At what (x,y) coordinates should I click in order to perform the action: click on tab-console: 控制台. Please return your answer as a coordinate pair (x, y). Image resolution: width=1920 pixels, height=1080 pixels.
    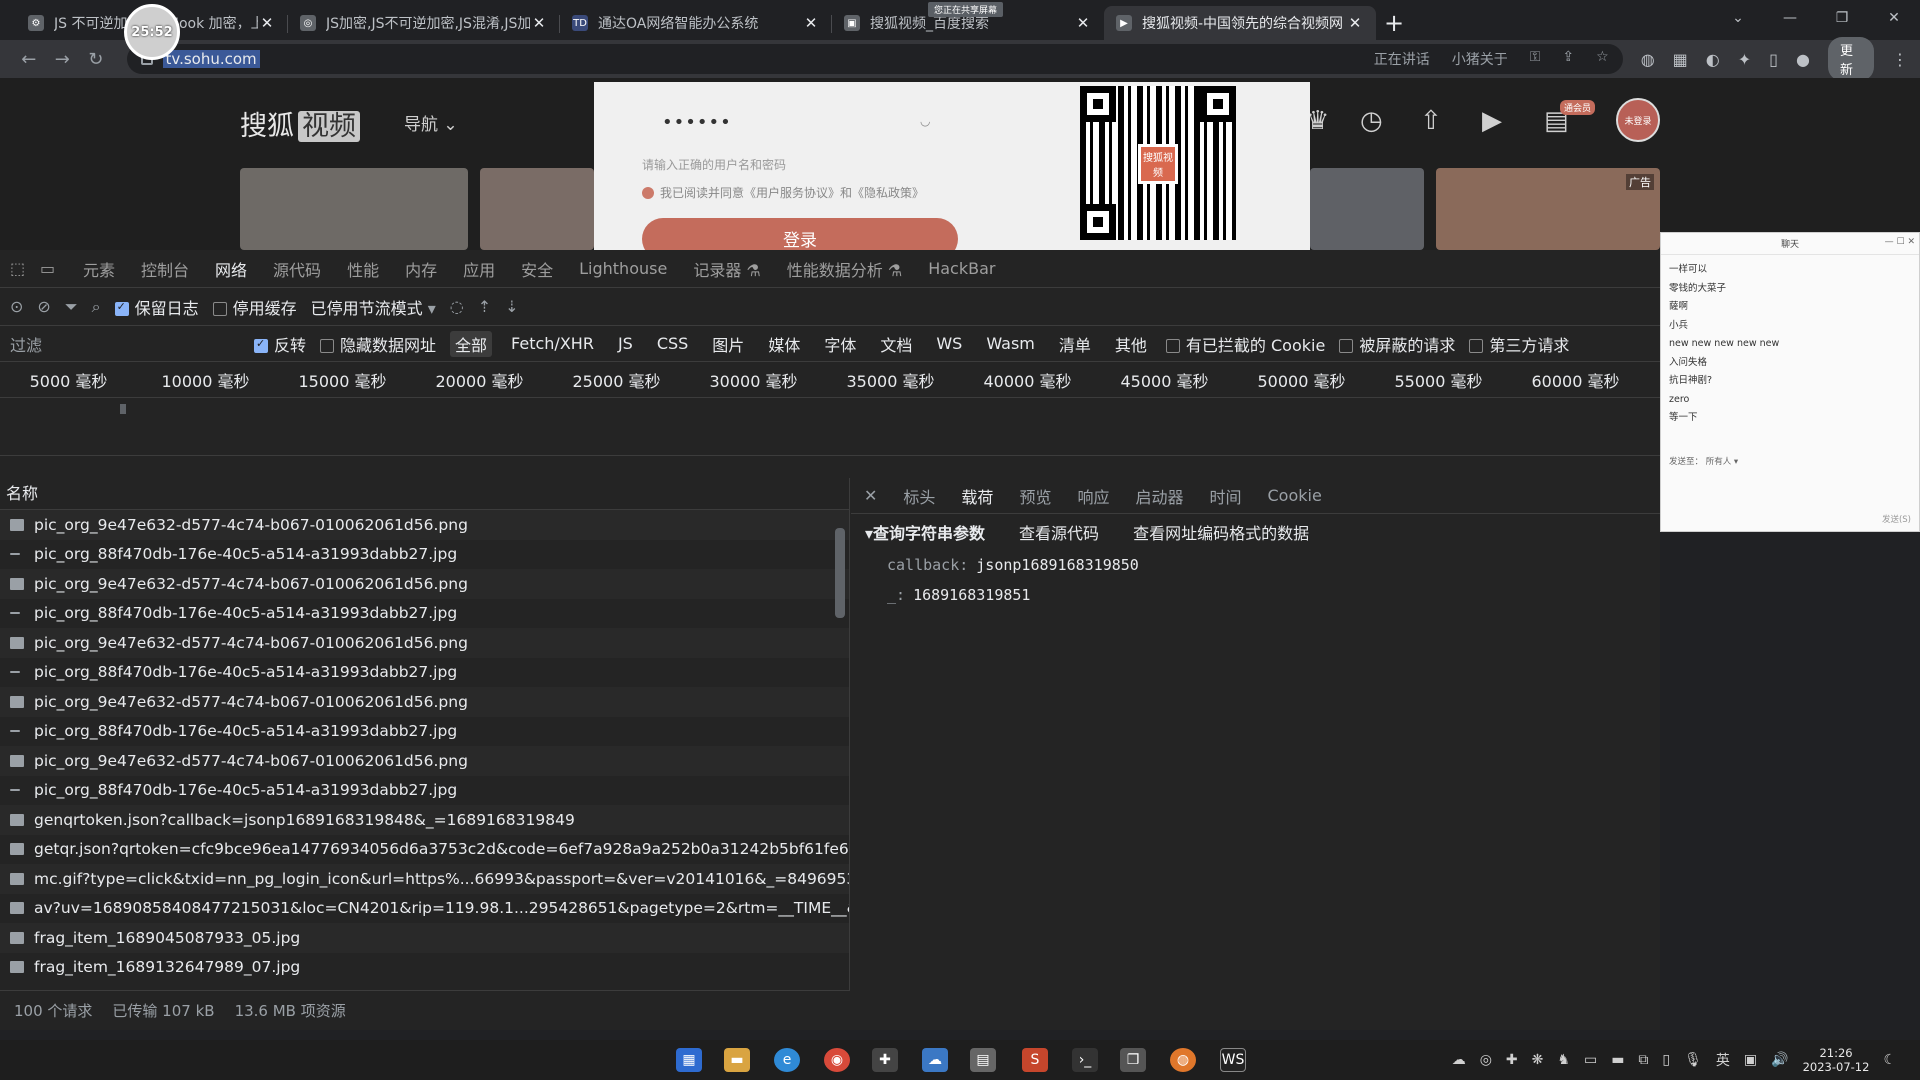
    Looking at the image, I should click on (165, 269).